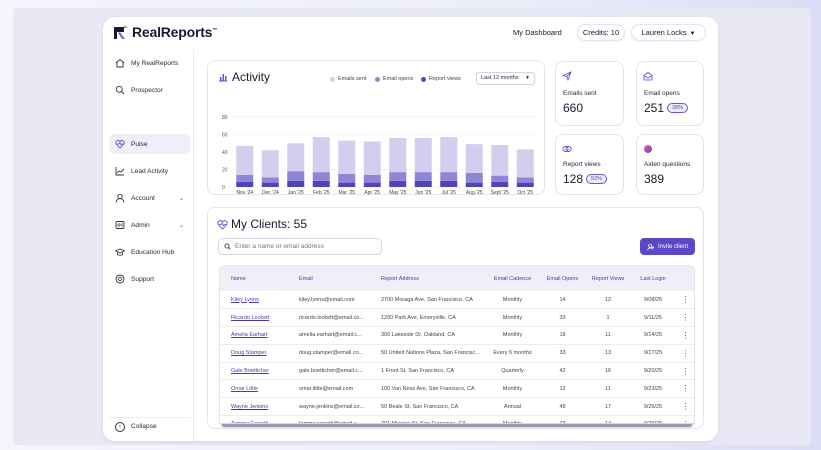  I want to click on logo-text: RealReports™, so click(175, 32).